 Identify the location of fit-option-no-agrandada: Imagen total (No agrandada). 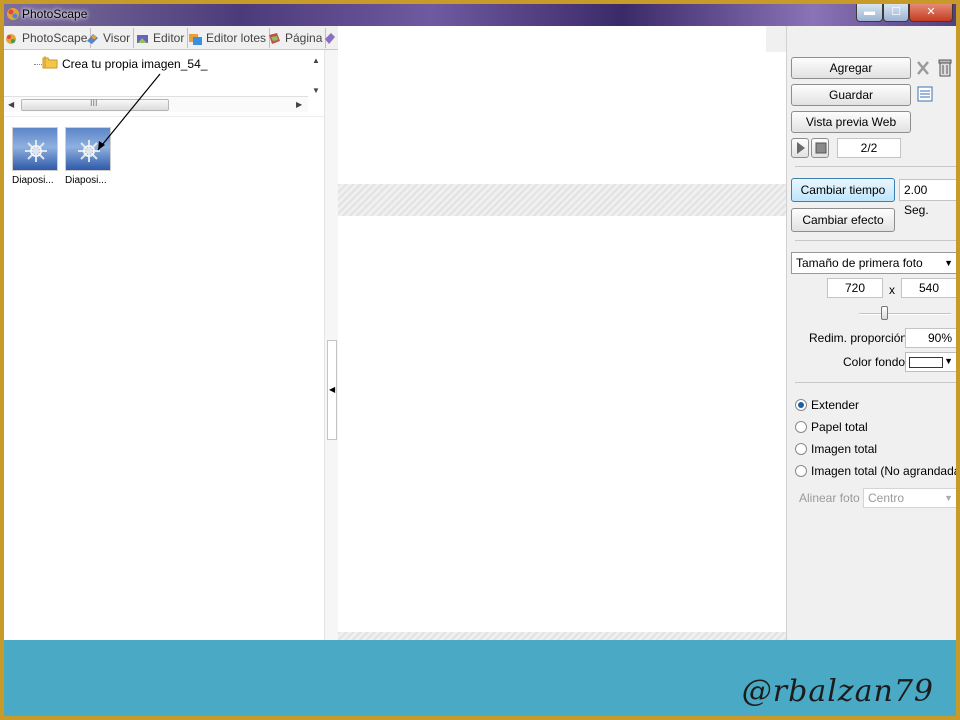
(875, 471).